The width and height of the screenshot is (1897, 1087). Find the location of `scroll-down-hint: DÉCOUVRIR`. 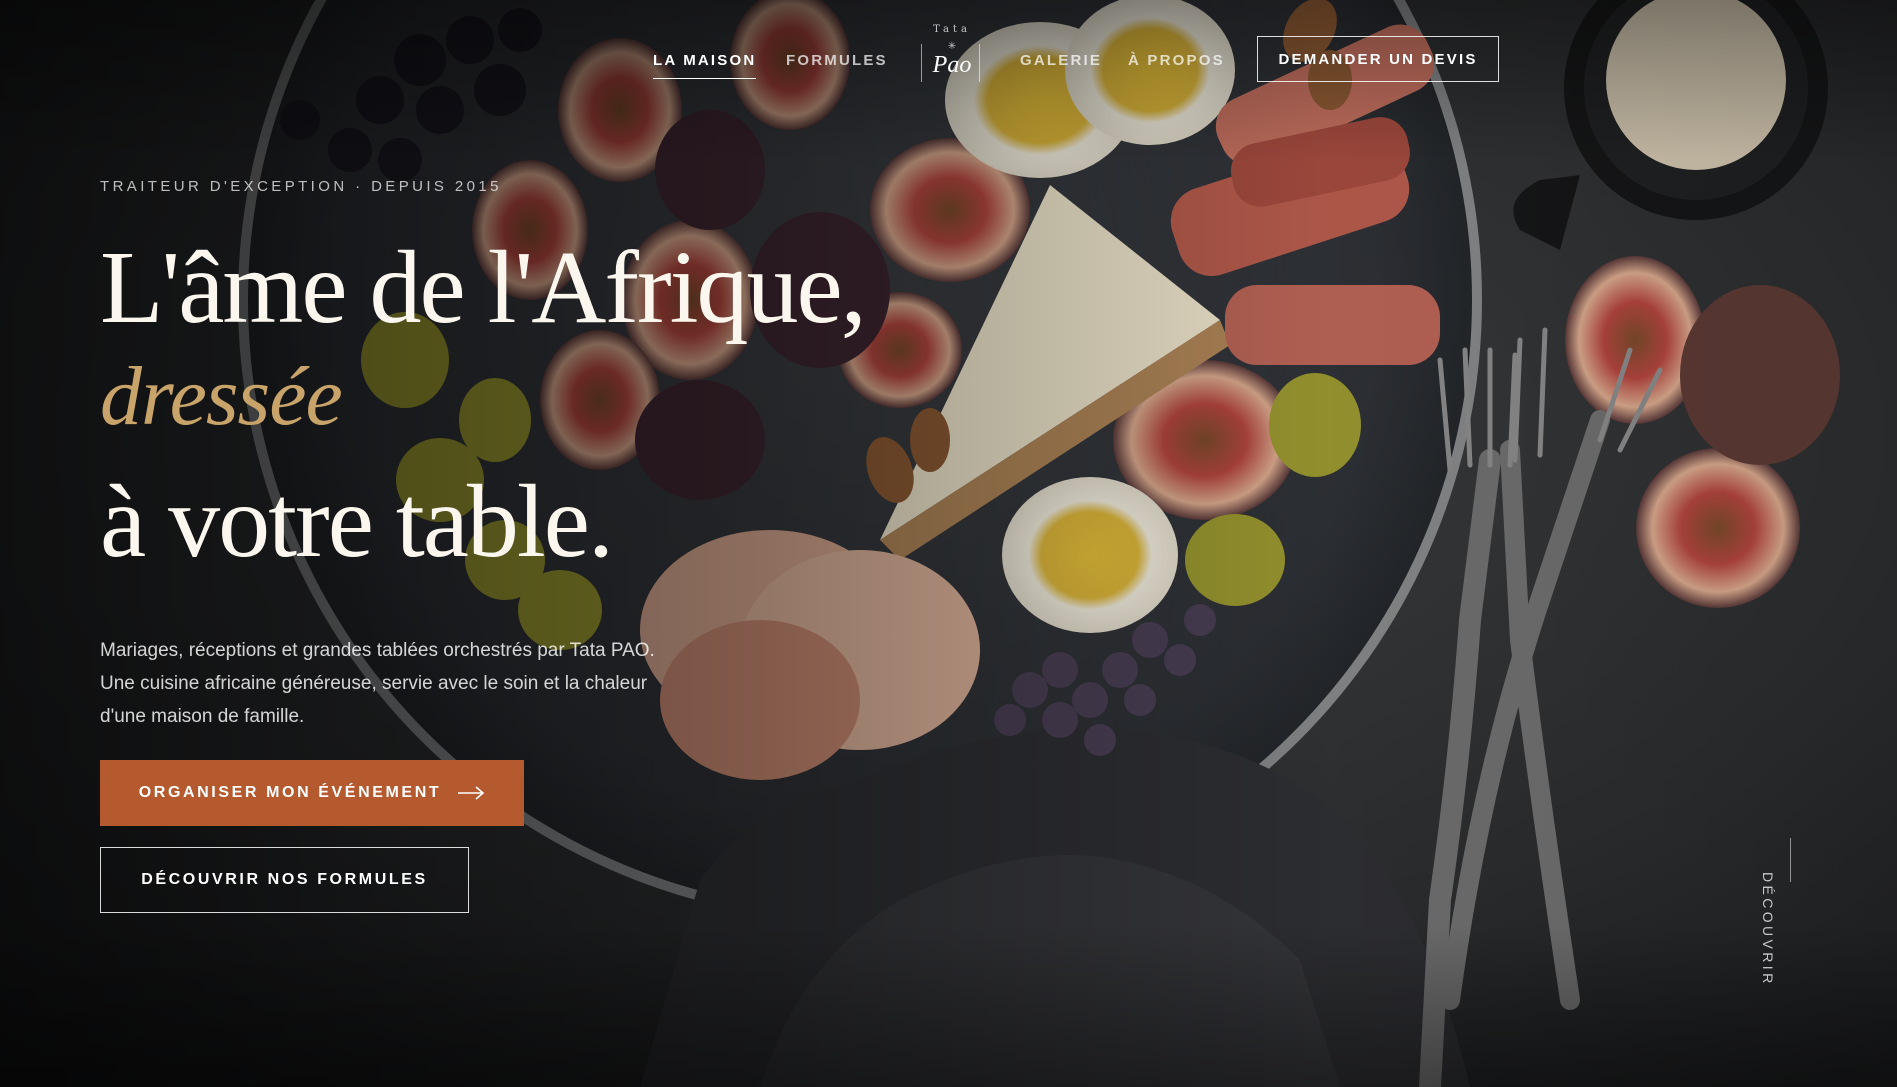

scroll-down-hint: DÉCOUVRIR is located at coordinates (1768, 929).